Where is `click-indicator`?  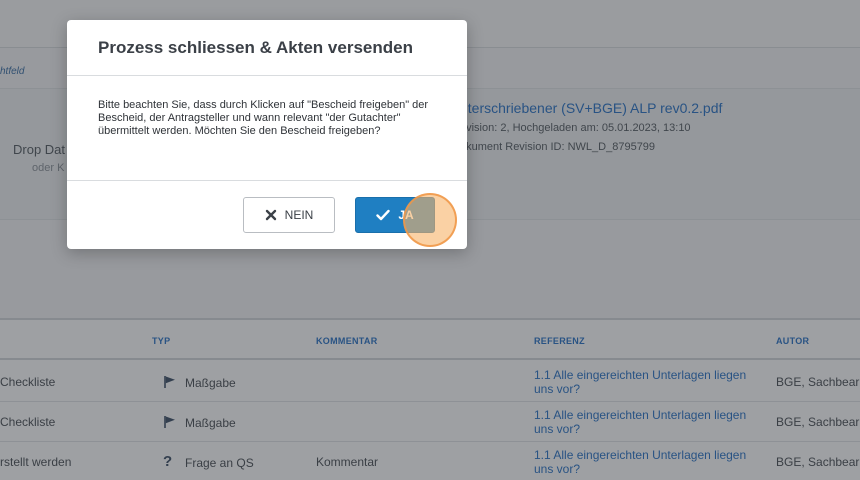
click-indicator is located at coordinates (430, 220).